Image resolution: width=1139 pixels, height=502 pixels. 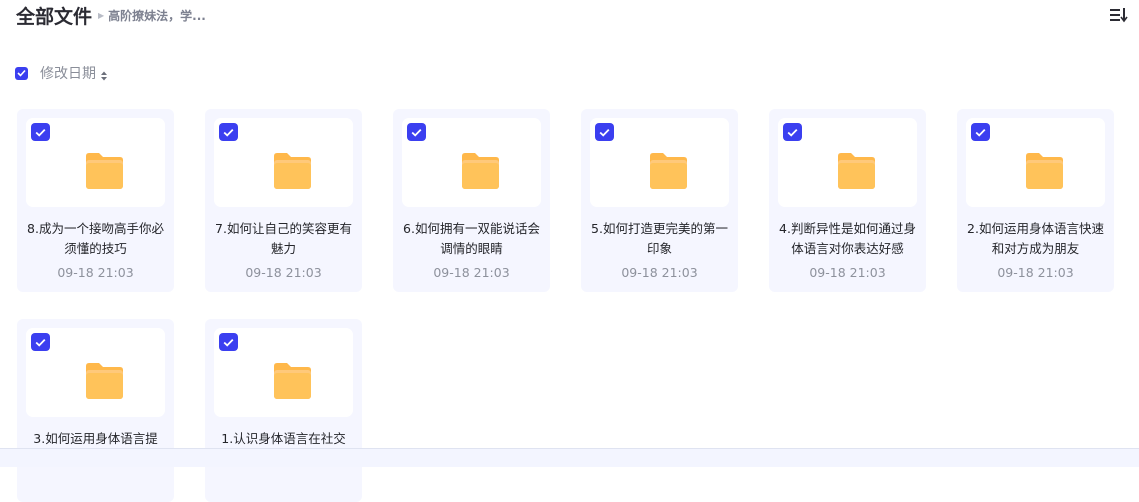 I want to click on view-mode-toggle-icon, so click(x=1120, y=15).